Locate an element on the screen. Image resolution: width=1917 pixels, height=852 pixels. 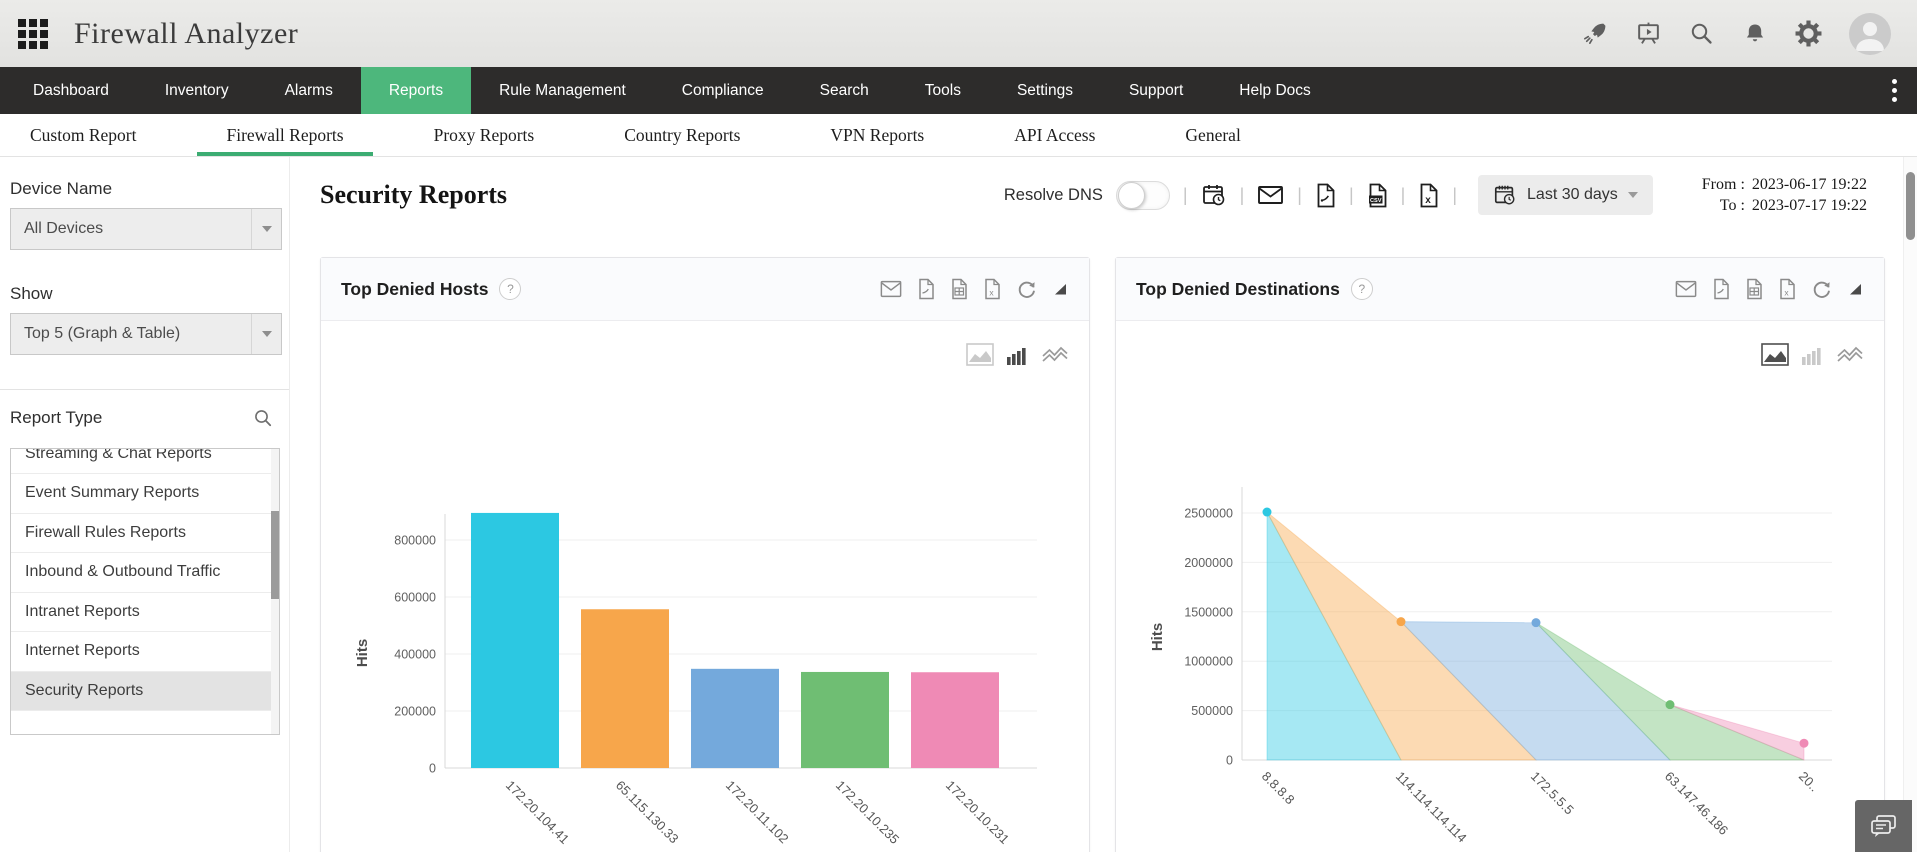
time-period-select: Last 30 days is located at coordinates (1565, 195).